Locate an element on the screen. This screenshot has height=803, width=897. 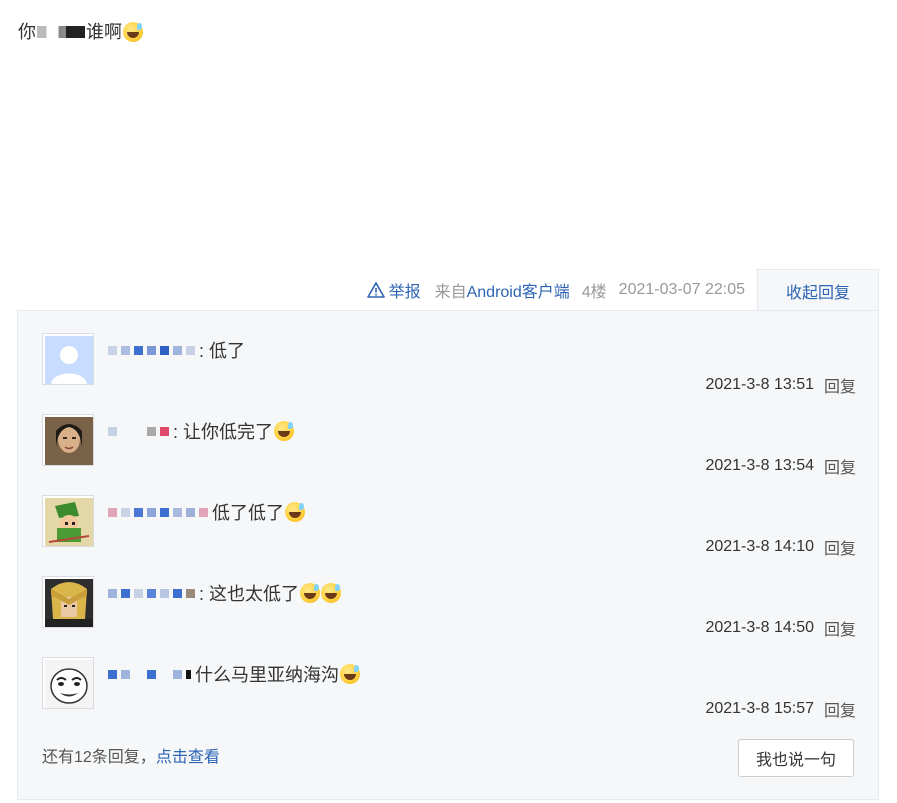
reply-time: 2021-3-8 15:57 is located at coordinates (759, 708).